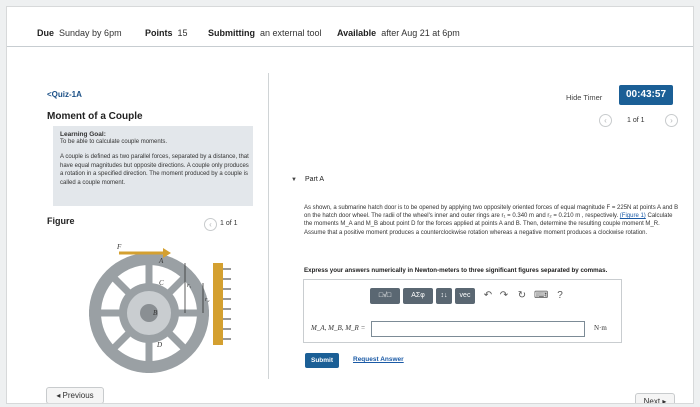 Image resolution: width=700 pixels, height=407 pixels. Describe the element at coordinates (291, 33) in the screenshot. I see `submitting-value: an external tool` at that location.